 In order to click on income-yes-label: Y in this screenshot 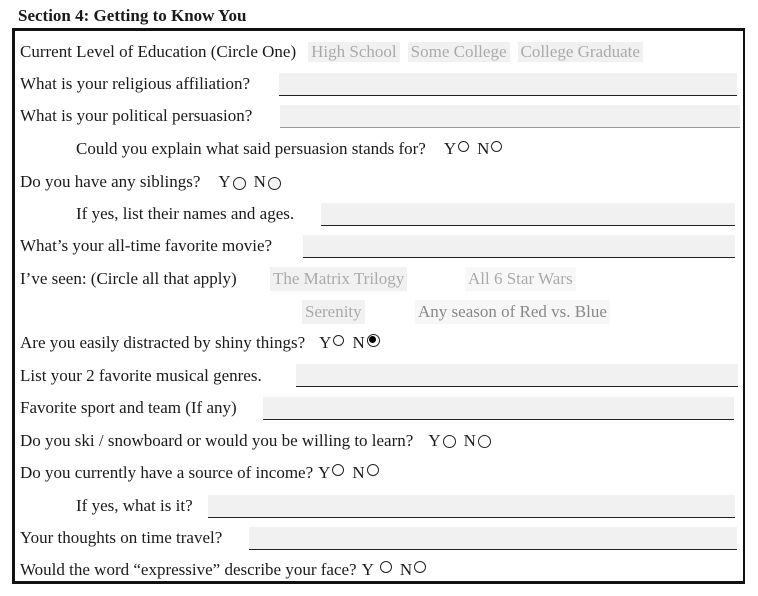, I will do `click(324, 472)`.